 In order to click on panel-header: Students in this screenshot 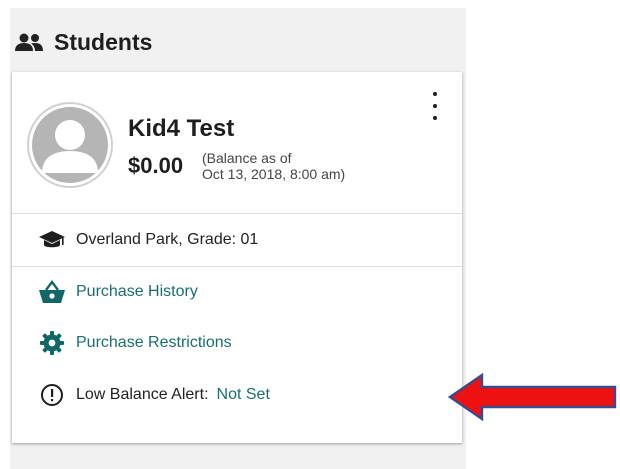, I will do `click(83, 42)`.